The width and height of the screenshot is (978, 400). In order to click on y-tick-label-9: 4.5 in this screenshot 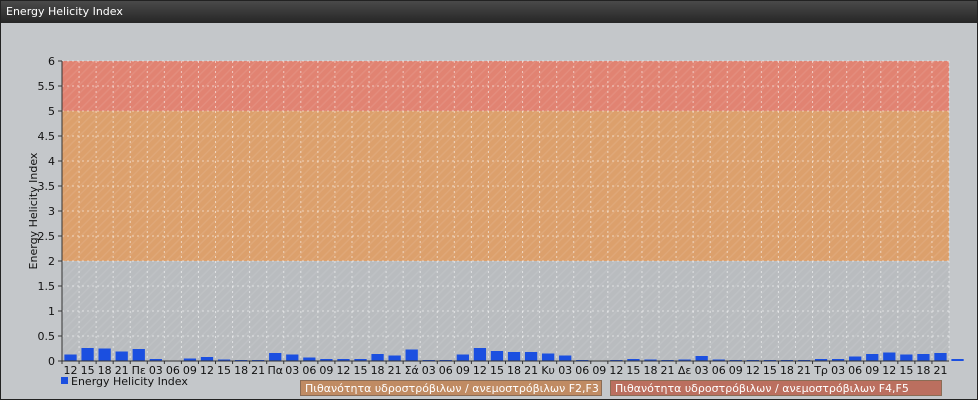, I will do `click(47, 136)`.